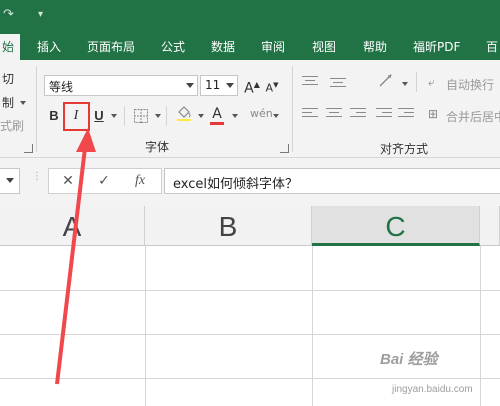 The image size is (500, 406). Describe the element at coordinates (217, 123) in the screenshot. I see `font-color-swatch` at that location.